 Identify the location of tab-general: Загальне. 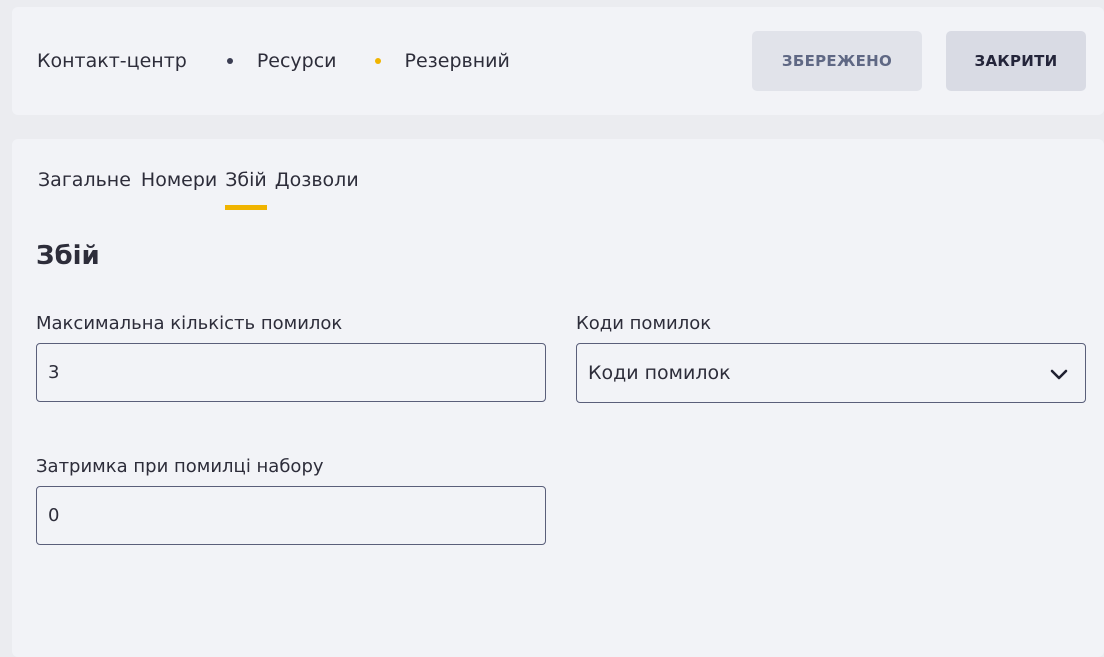
(84, 190).